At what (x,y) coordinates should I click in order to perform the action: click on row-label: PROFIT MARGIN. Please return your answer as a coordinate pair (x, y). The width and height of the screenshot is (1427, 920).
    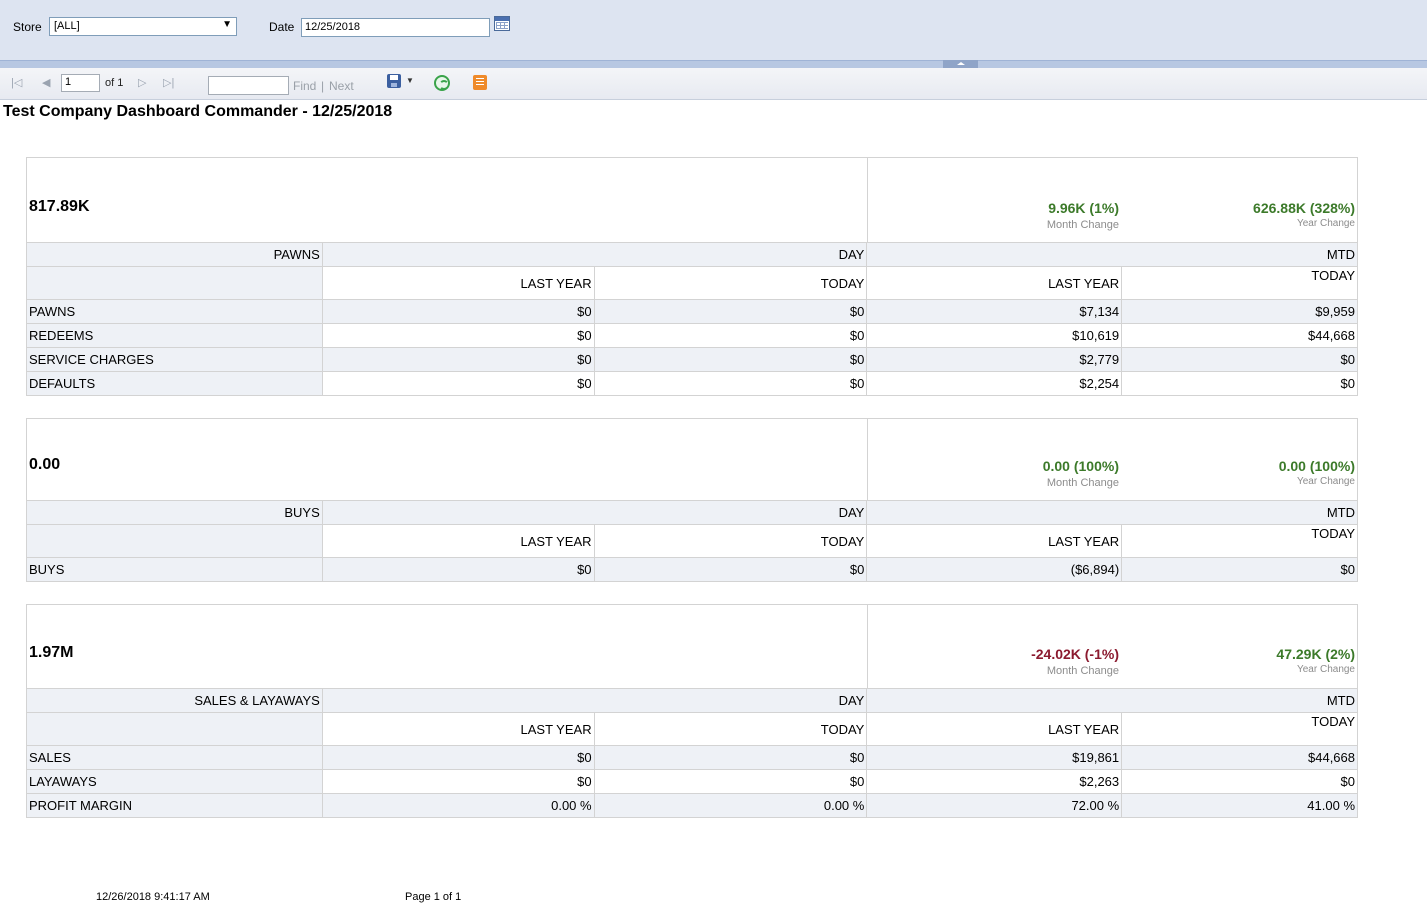
    Looking at the image, I should click on (174, 805).